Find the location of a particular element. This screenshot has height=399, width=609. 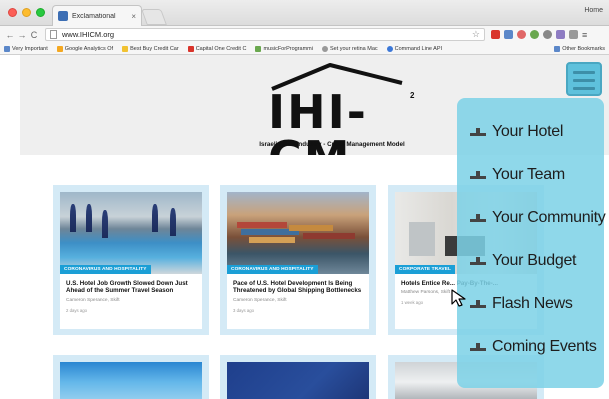

window-zoom-button is located at coordinates (40, 12).